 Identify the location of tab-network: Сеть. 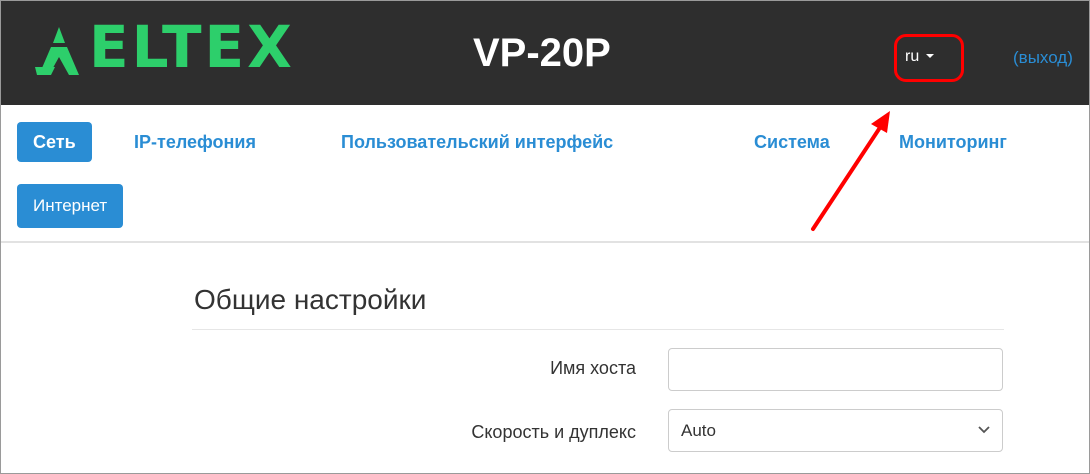
(54, 142).